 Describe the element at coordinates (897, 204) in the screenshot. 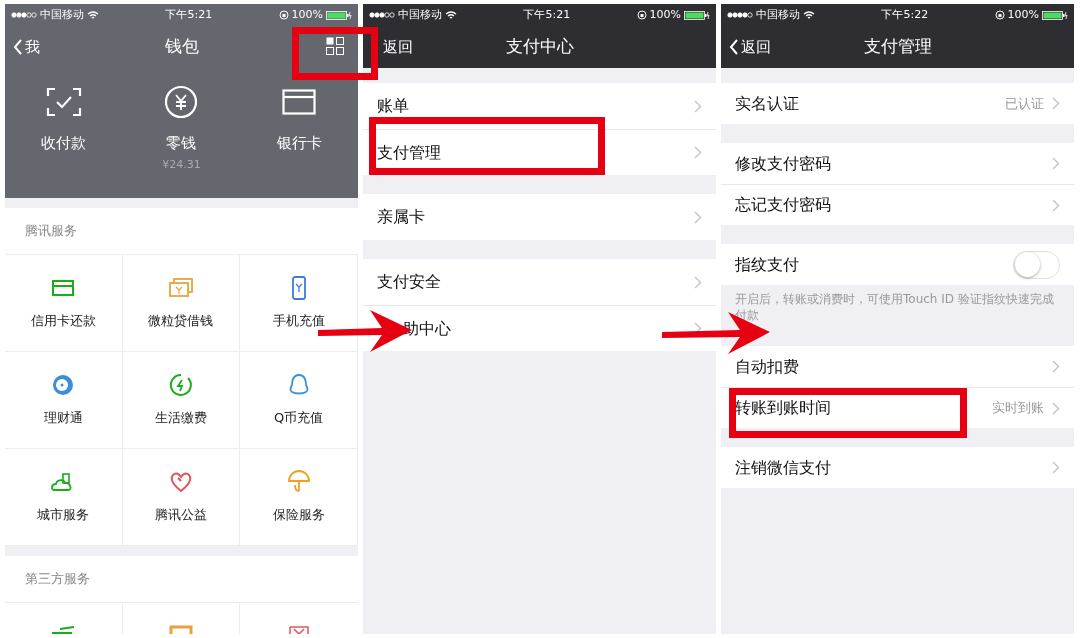

I see `settings-row: 忘记支付密码` at that location.